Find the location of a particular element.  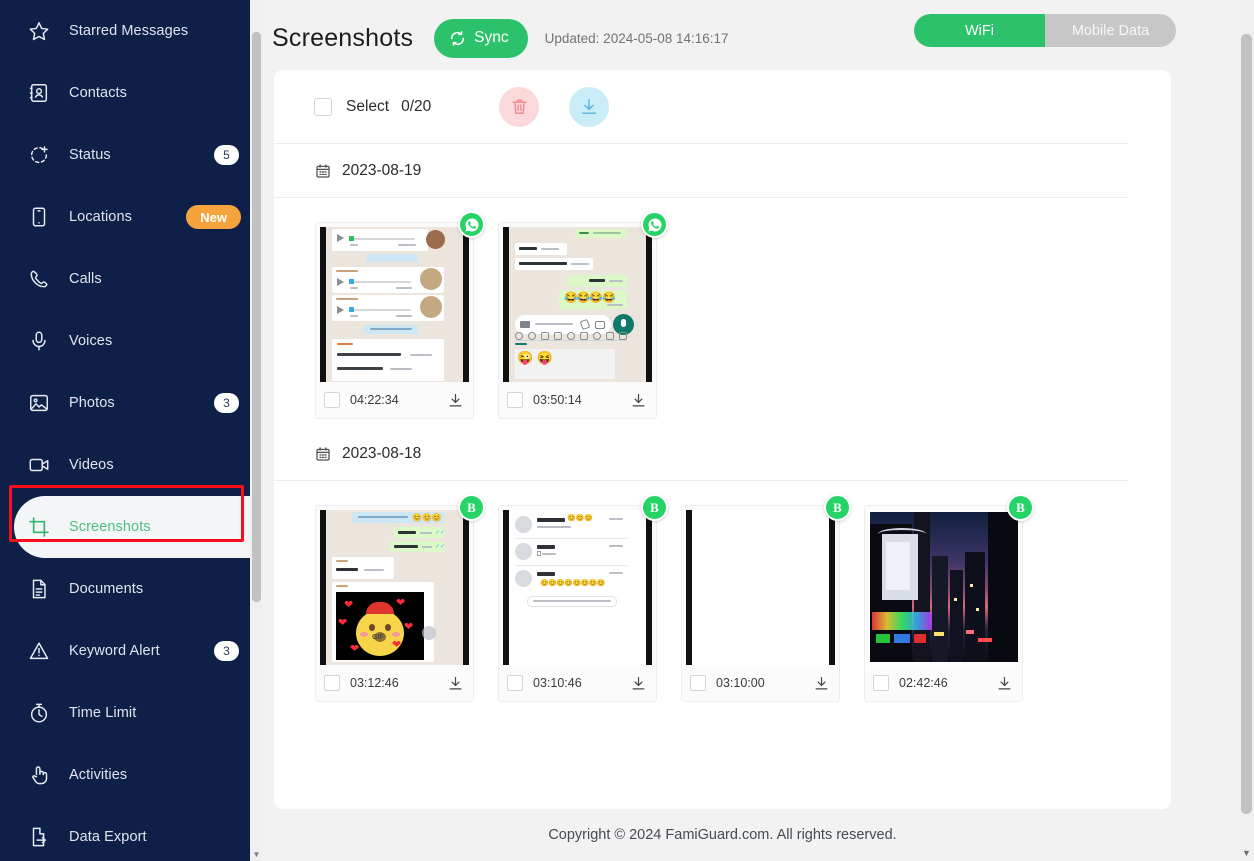

sidebar-scrollbar-thumb is located at coordinates (256, 317).